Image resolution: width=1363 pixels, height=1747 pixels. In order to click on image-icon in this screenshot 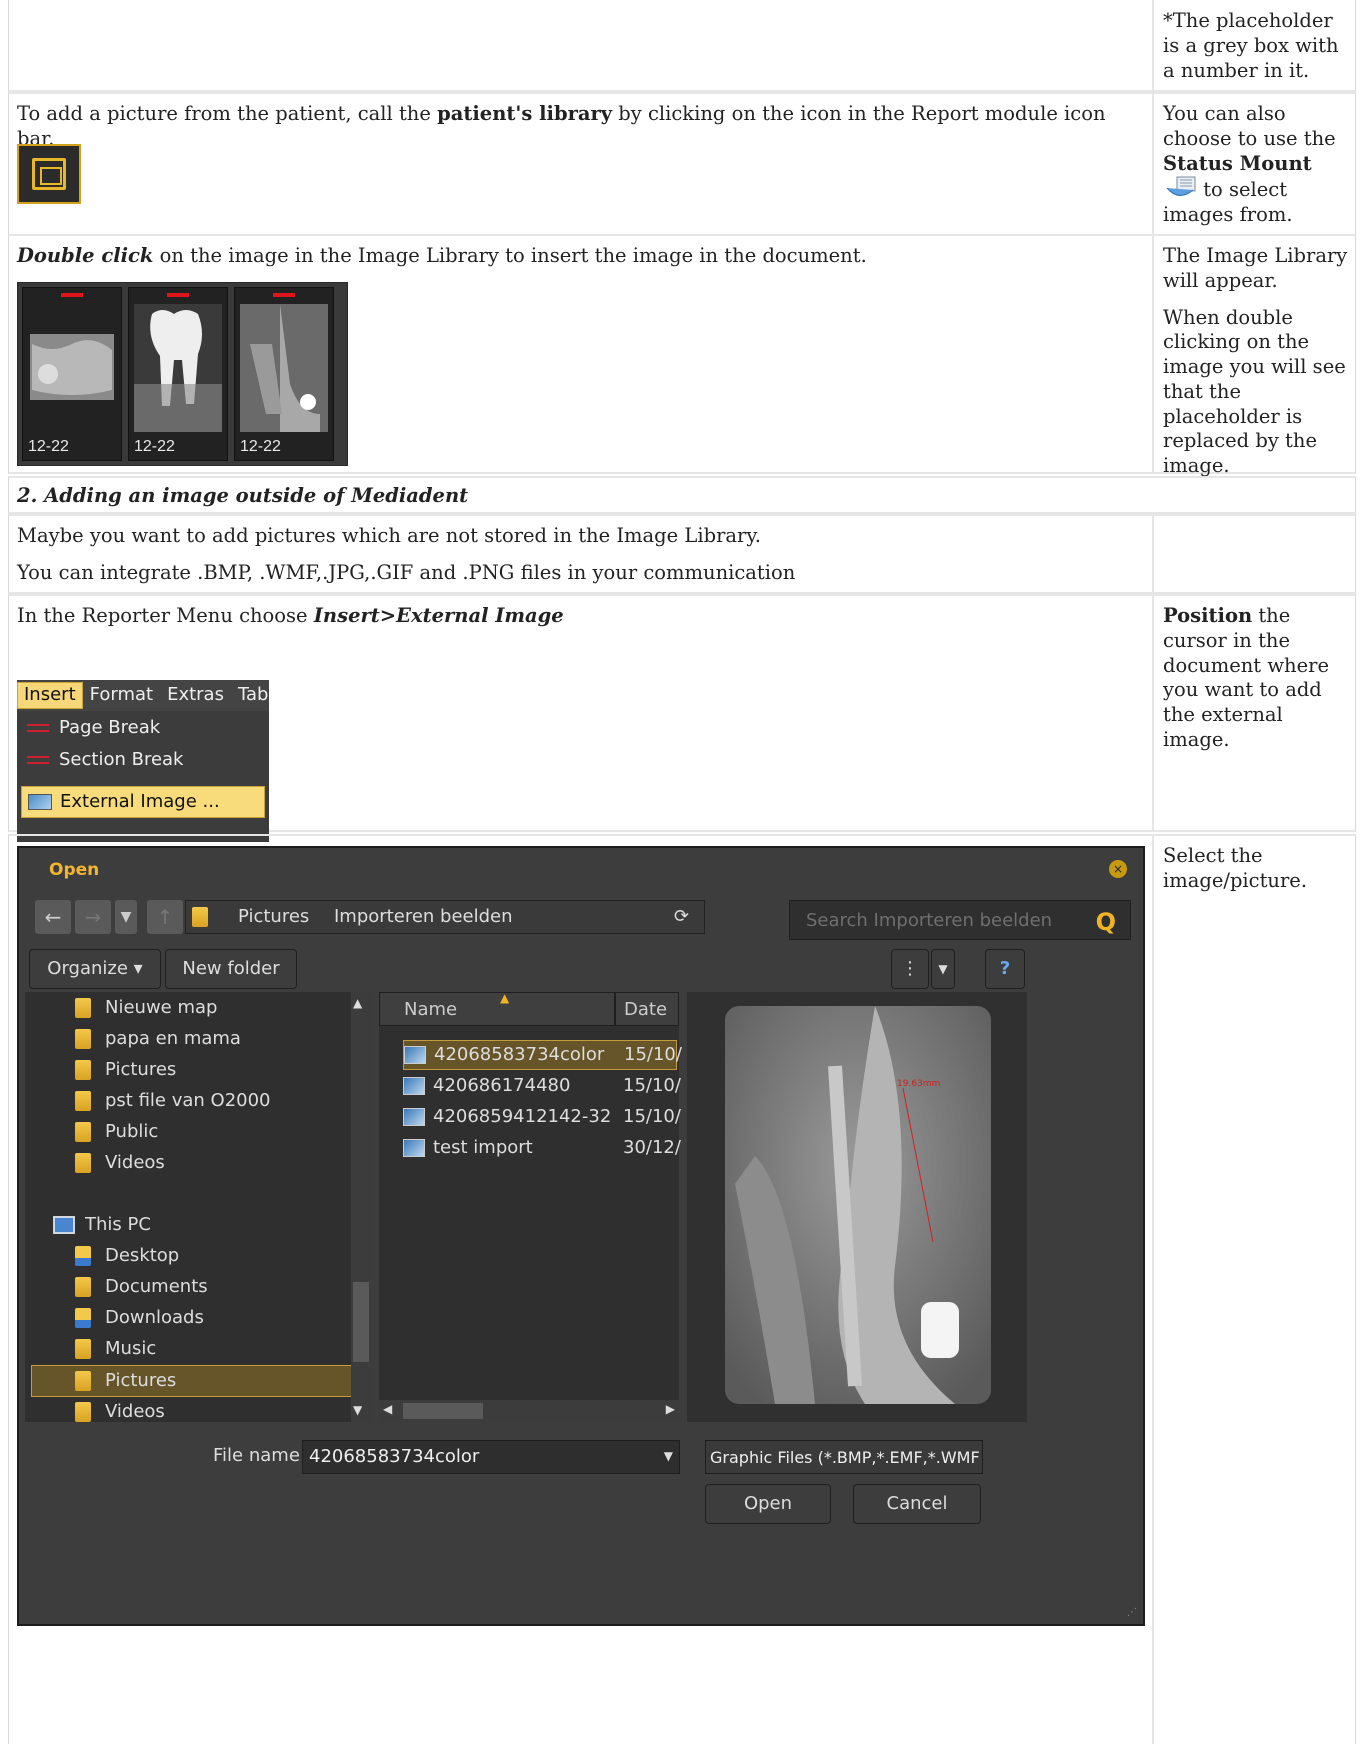, I will do `click(40, 802)`.